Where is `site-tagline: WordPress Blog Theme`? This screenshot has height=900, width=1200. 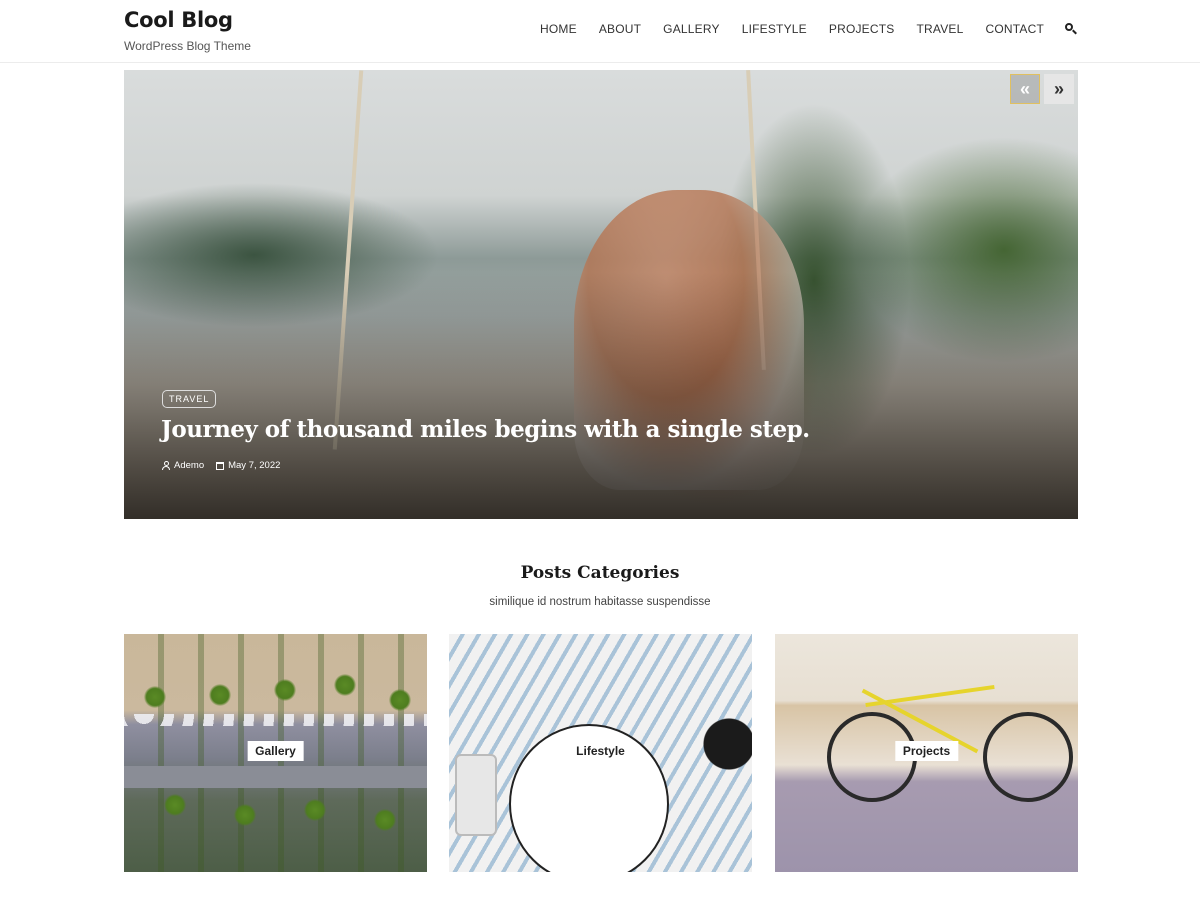
site-tagline: WordPress Blog Theme is located at coordinates (187, 46).